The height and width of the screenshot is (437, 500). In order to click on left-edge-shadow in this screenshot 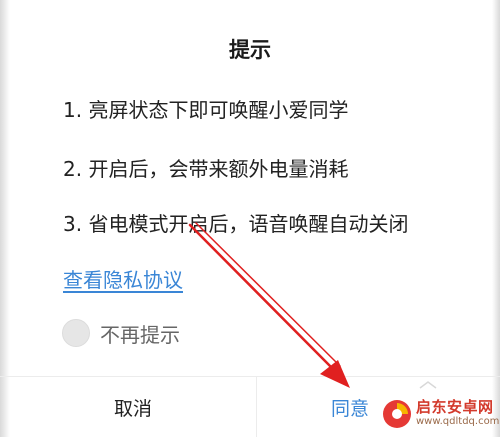, I will do `click(5, 218)`.